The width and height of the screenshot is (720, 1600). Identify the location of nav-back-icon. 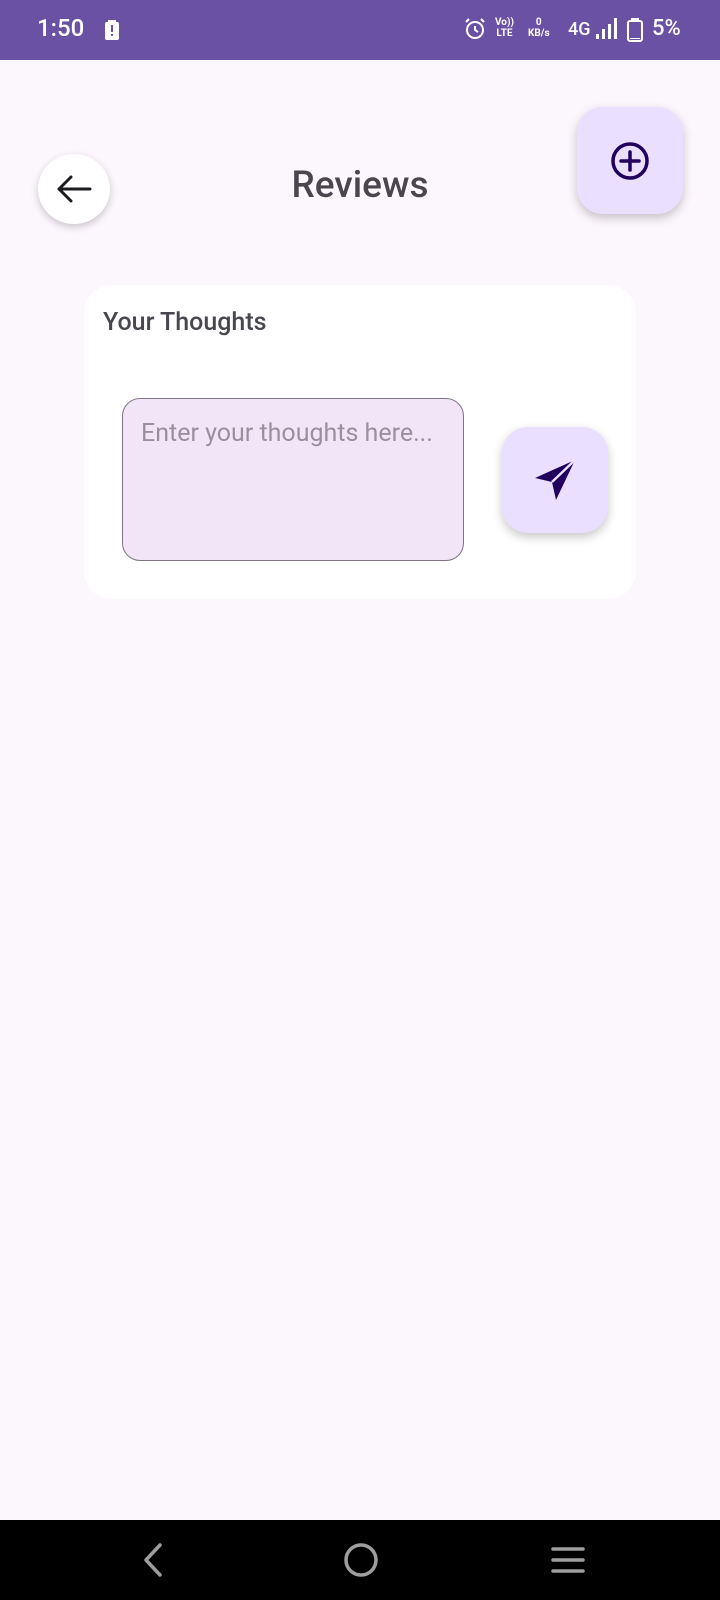
(153, 1562).